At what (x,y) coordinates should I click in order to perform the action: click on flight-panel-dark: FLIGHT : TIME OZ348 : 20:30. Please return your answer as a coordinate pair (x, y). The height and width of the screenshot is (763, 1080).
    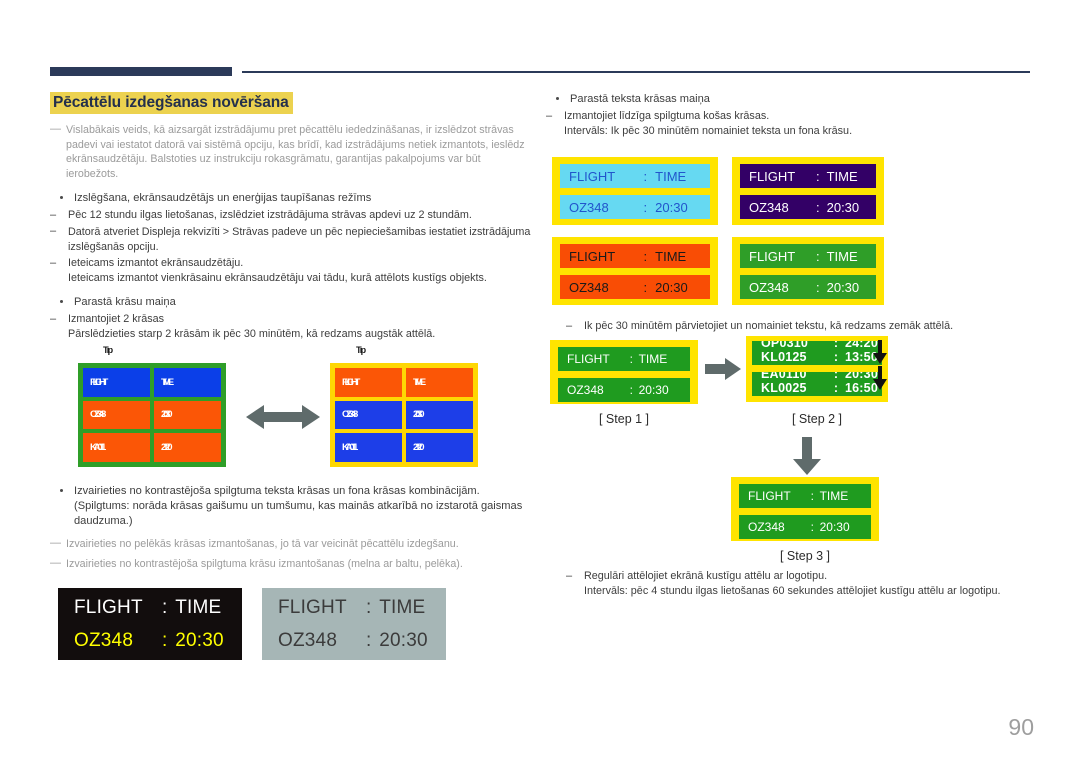
    Looking at the image, I should click on (150, 624).